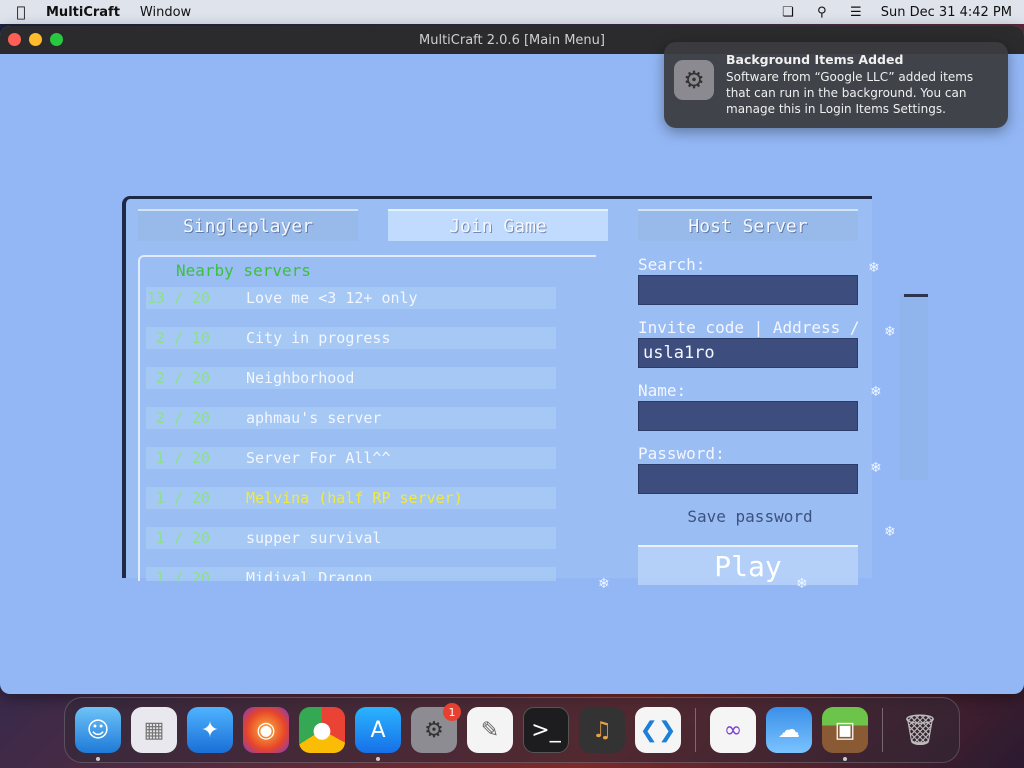 The width and height of the screenshot is (1024, 768). Describe the element at coordinates (749, 327) in the screenshot. I see `address-label: Invite code | Address /` at that location.